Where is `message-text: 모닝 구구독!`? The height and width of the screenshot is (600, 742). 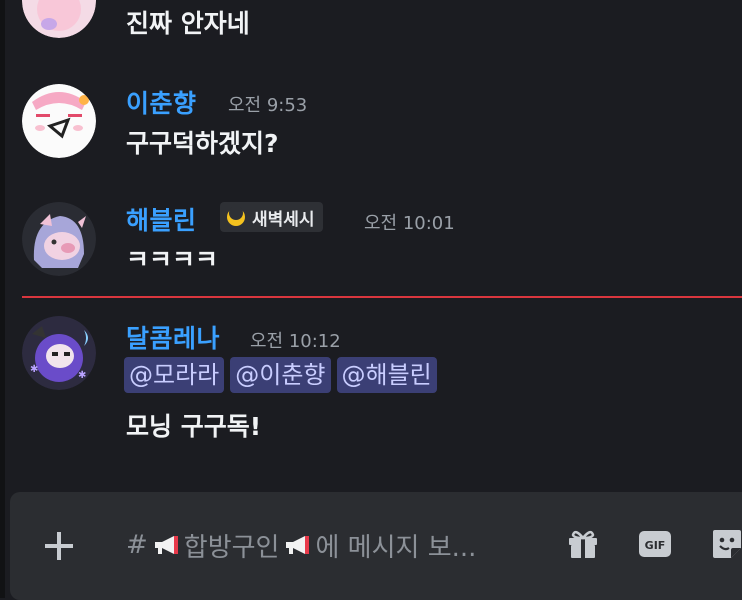 message-text: 모닝 구구독! is located at coordinates (194, 426).